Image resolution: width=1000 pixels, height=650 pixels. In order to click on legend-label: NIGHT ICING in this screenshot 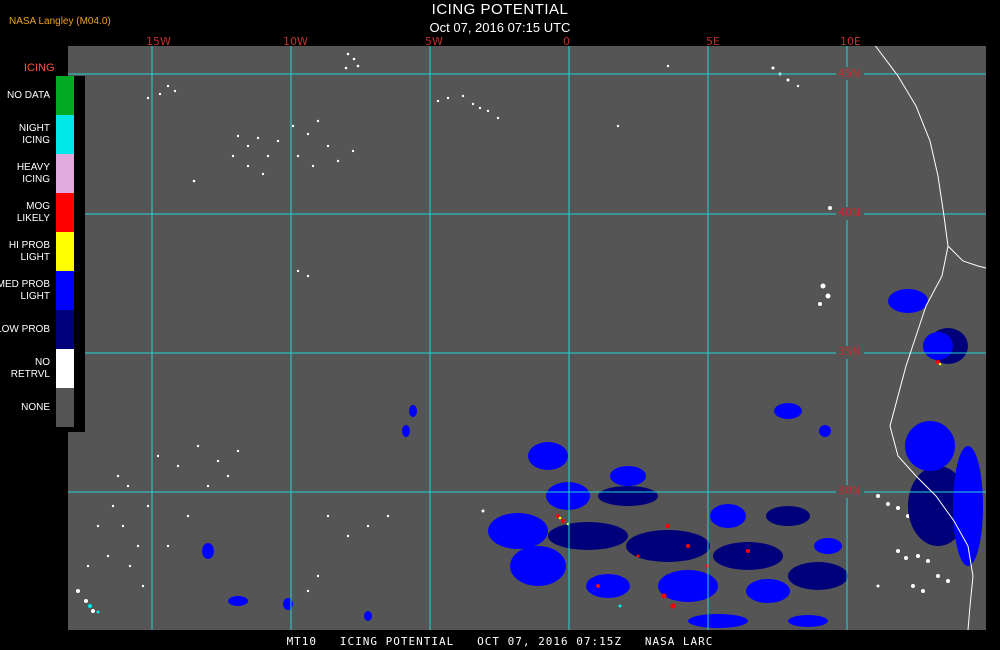, I will do `click(34, 134)`.